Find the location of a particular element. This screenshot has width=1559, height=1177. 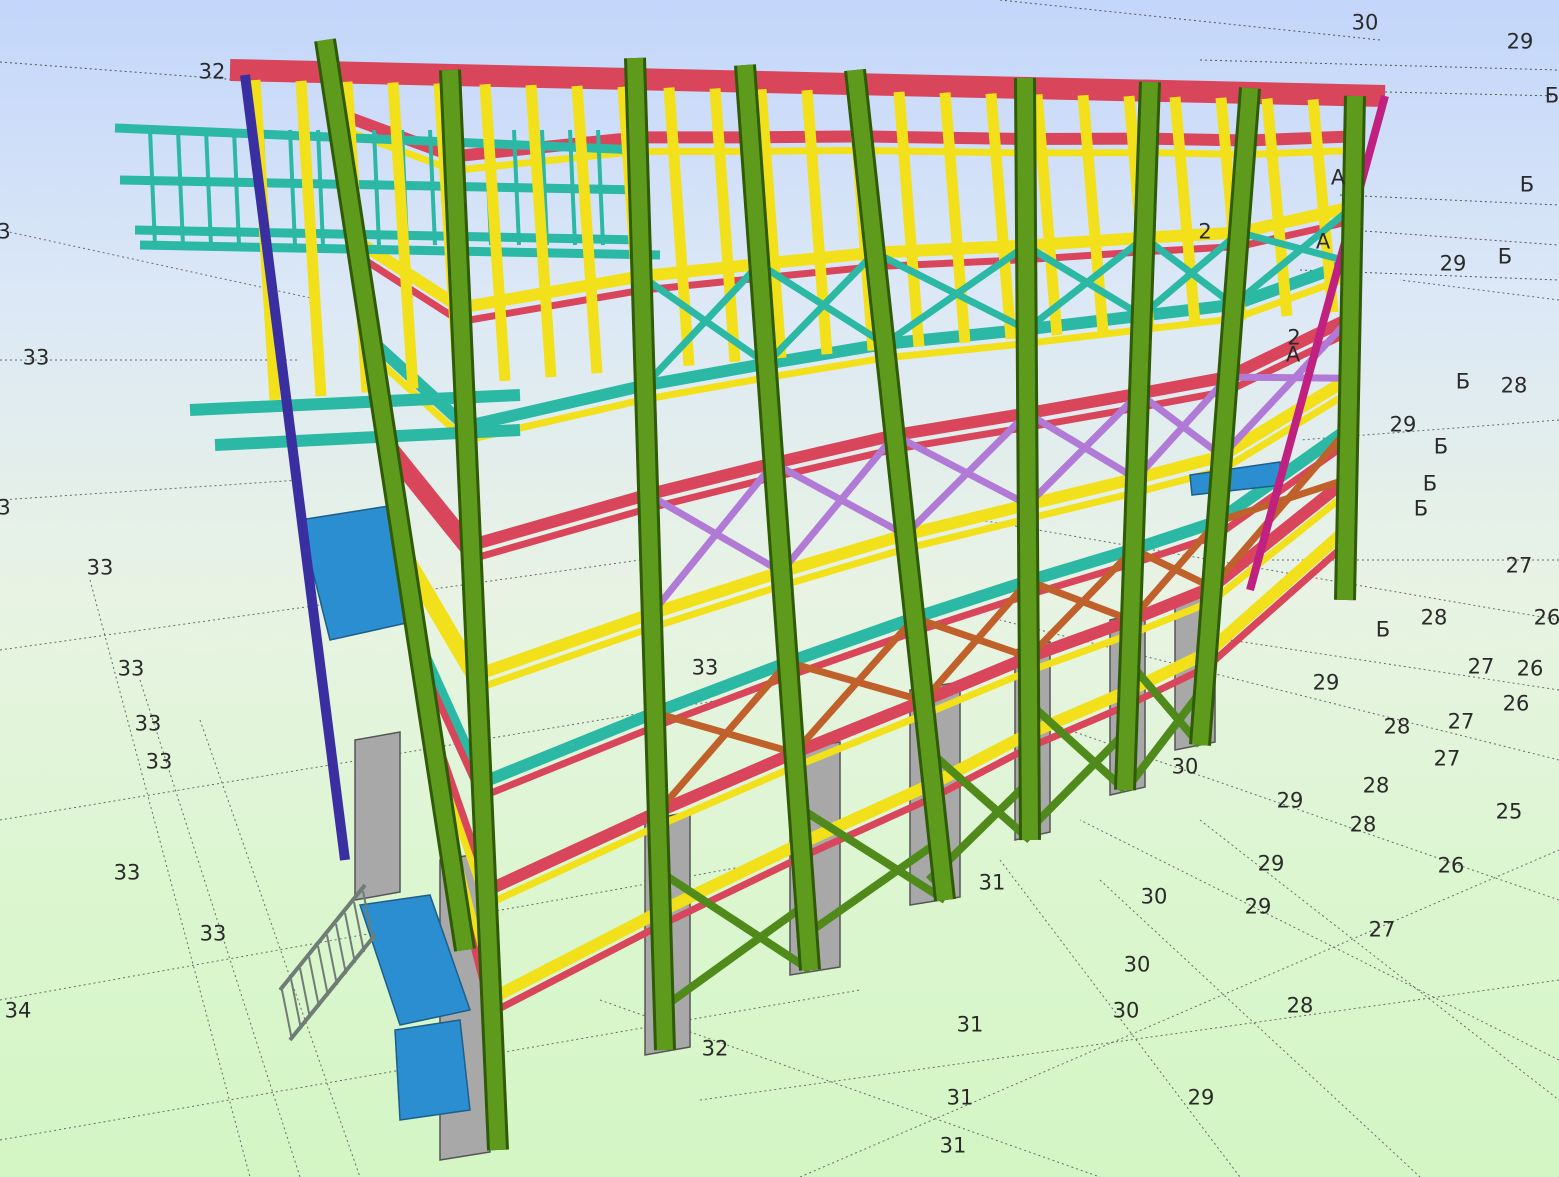

concrete-pedestal is located at coordinates (377, 816).